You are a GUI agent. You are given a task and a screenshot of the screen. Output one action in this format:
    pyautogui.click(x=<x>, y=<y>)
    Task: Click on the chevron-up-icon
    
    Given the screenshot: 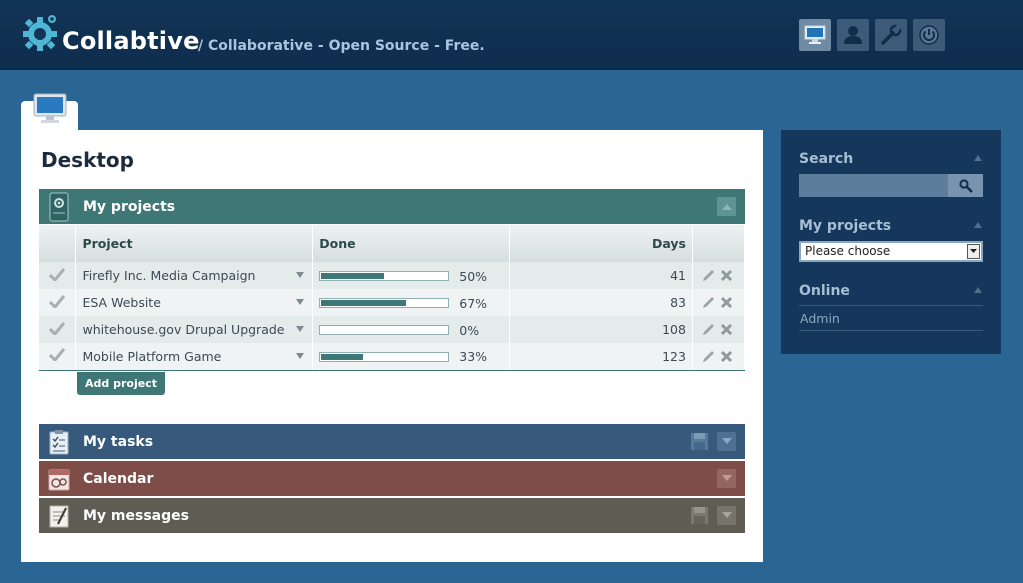 What is the action you would take?
    pyautogui.click(x=726, y=207)
    